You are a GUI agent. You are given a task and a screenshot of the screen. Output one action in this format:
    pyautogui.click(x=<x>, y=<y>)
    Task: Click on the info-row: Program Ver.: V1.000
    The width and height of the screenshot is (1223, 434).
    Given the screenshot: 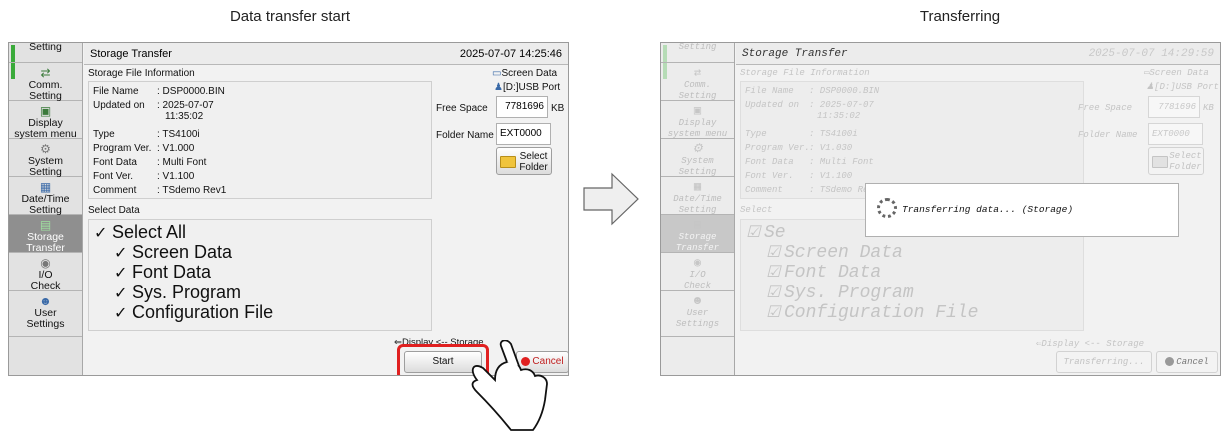 What is the action you would take?
    pyautogui.click(x=144, y=148)
    